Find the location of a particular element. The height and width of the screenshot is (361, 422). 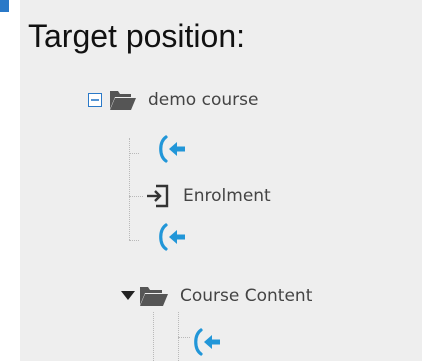

tree-node-label: Enrolment is located at coordinates (227, 196).